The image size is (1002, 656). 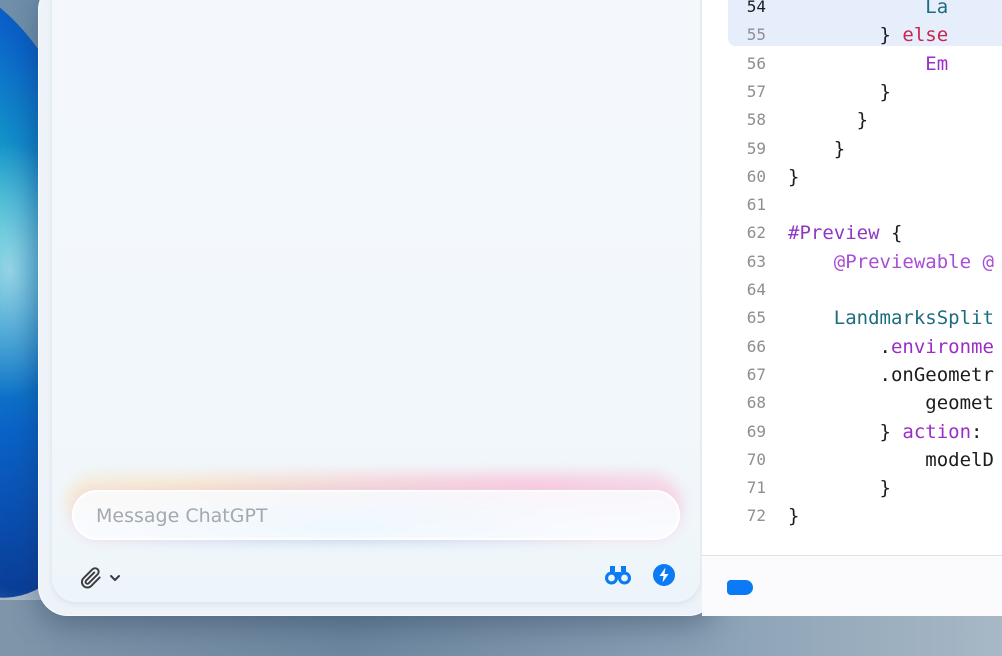 I want to click on line-code: LandmarksSplit, so click(x=891, y=318).